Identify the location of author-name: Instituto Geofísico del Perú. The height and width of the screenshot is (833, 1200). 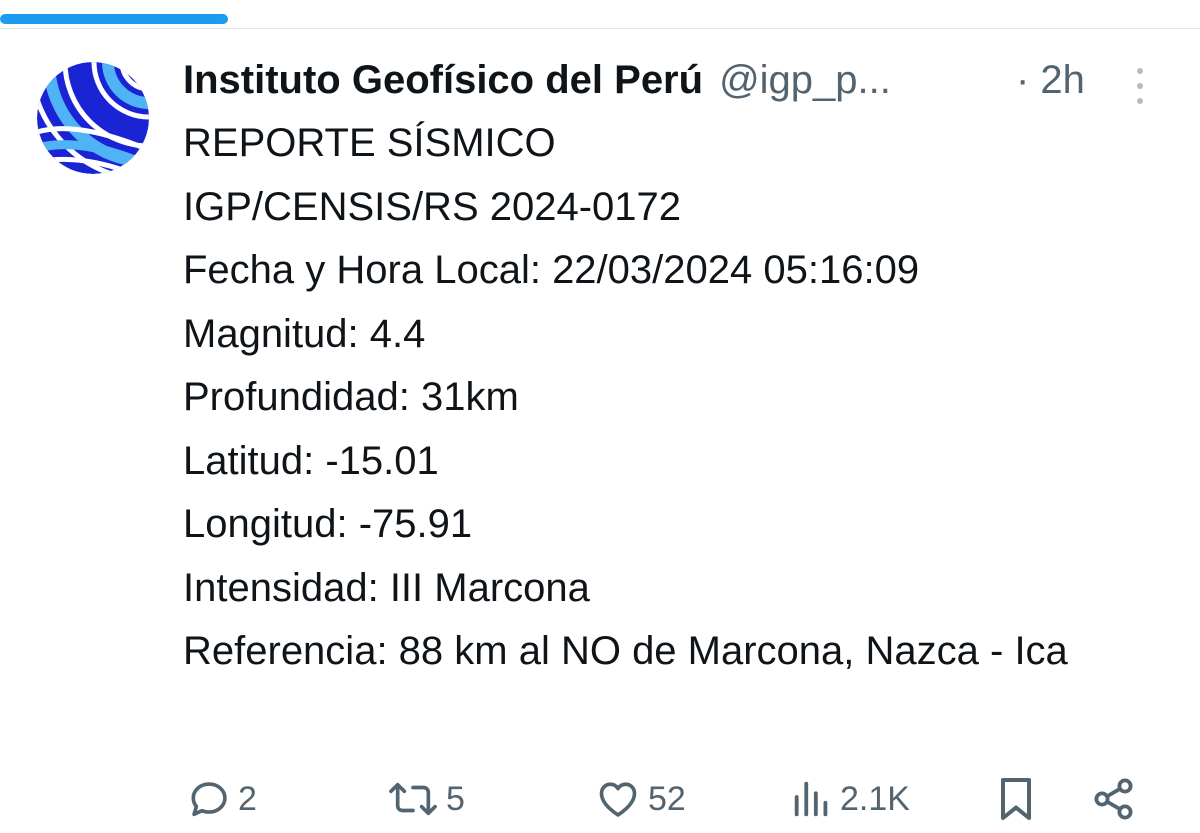
(443, 80).